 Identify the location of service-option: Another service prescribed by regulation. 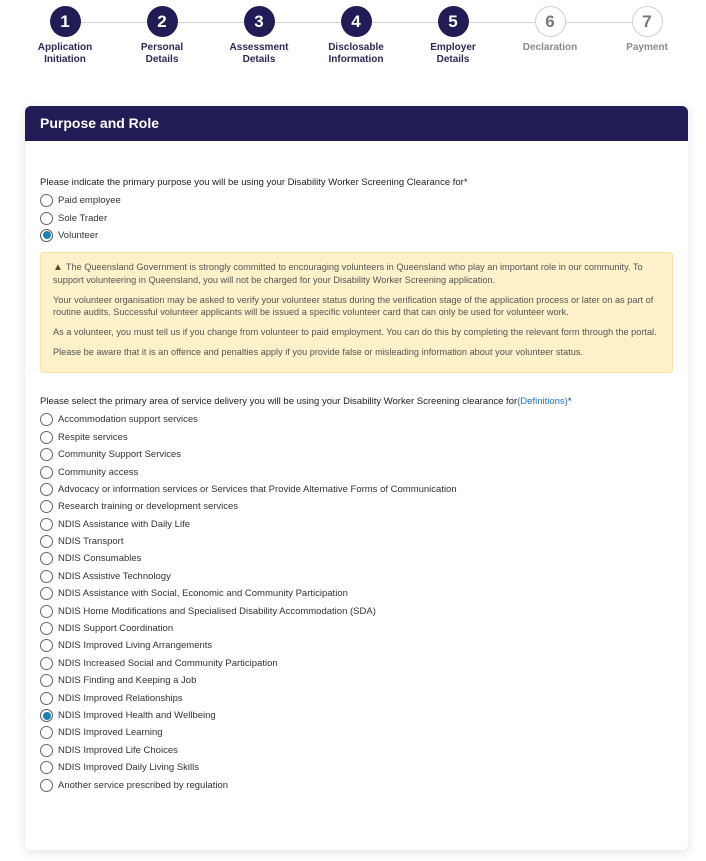
(356, 784).